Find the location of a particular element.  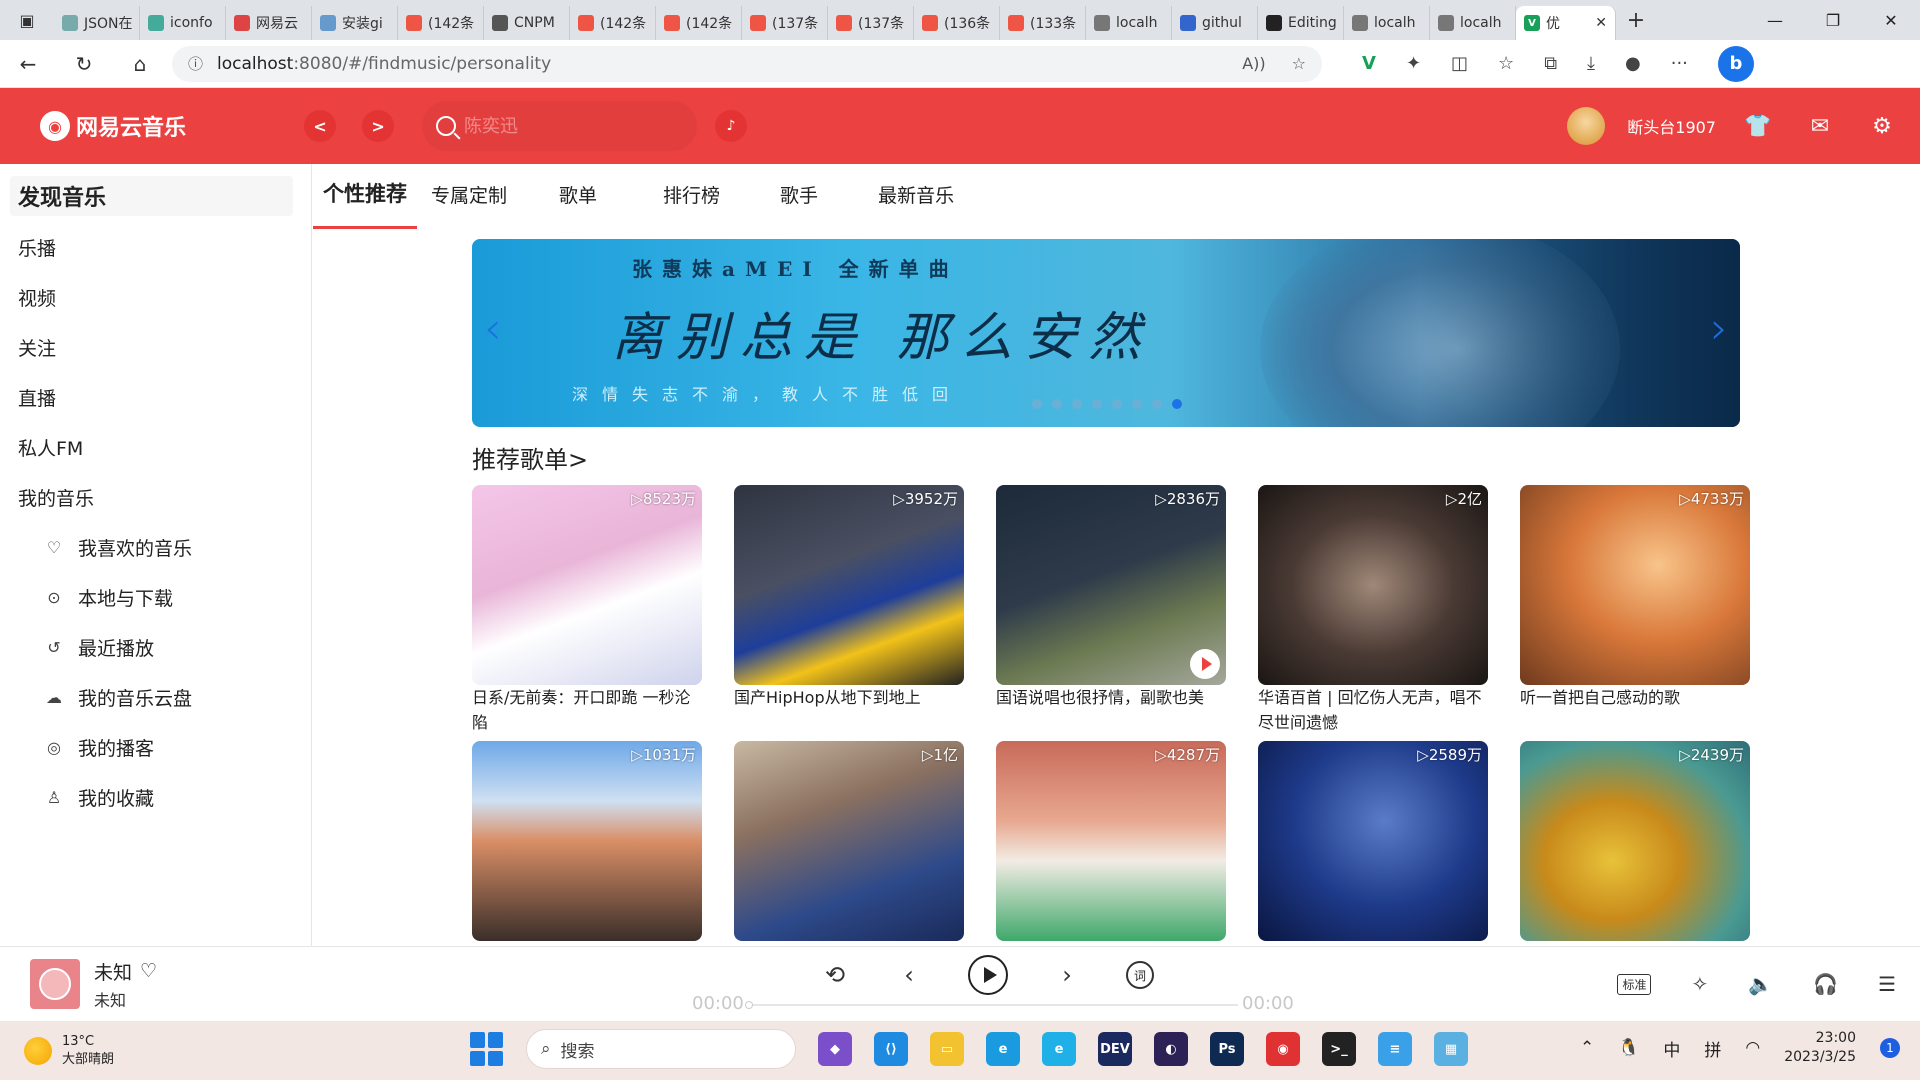

playlist-card: ▷2836万 国语说唱也很抒情，副歌也美 is located at coordinates (1111, 610).